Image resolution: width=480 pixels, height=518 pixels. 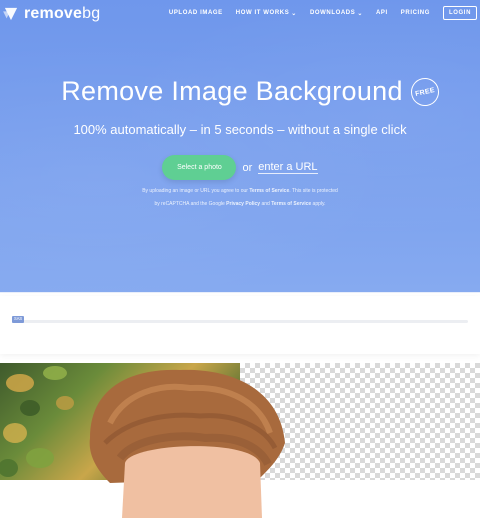 What do you see at coordinates (62, 13) in the screenshot?
I see `brand-name: removebg` at bounding box center [62, 13].